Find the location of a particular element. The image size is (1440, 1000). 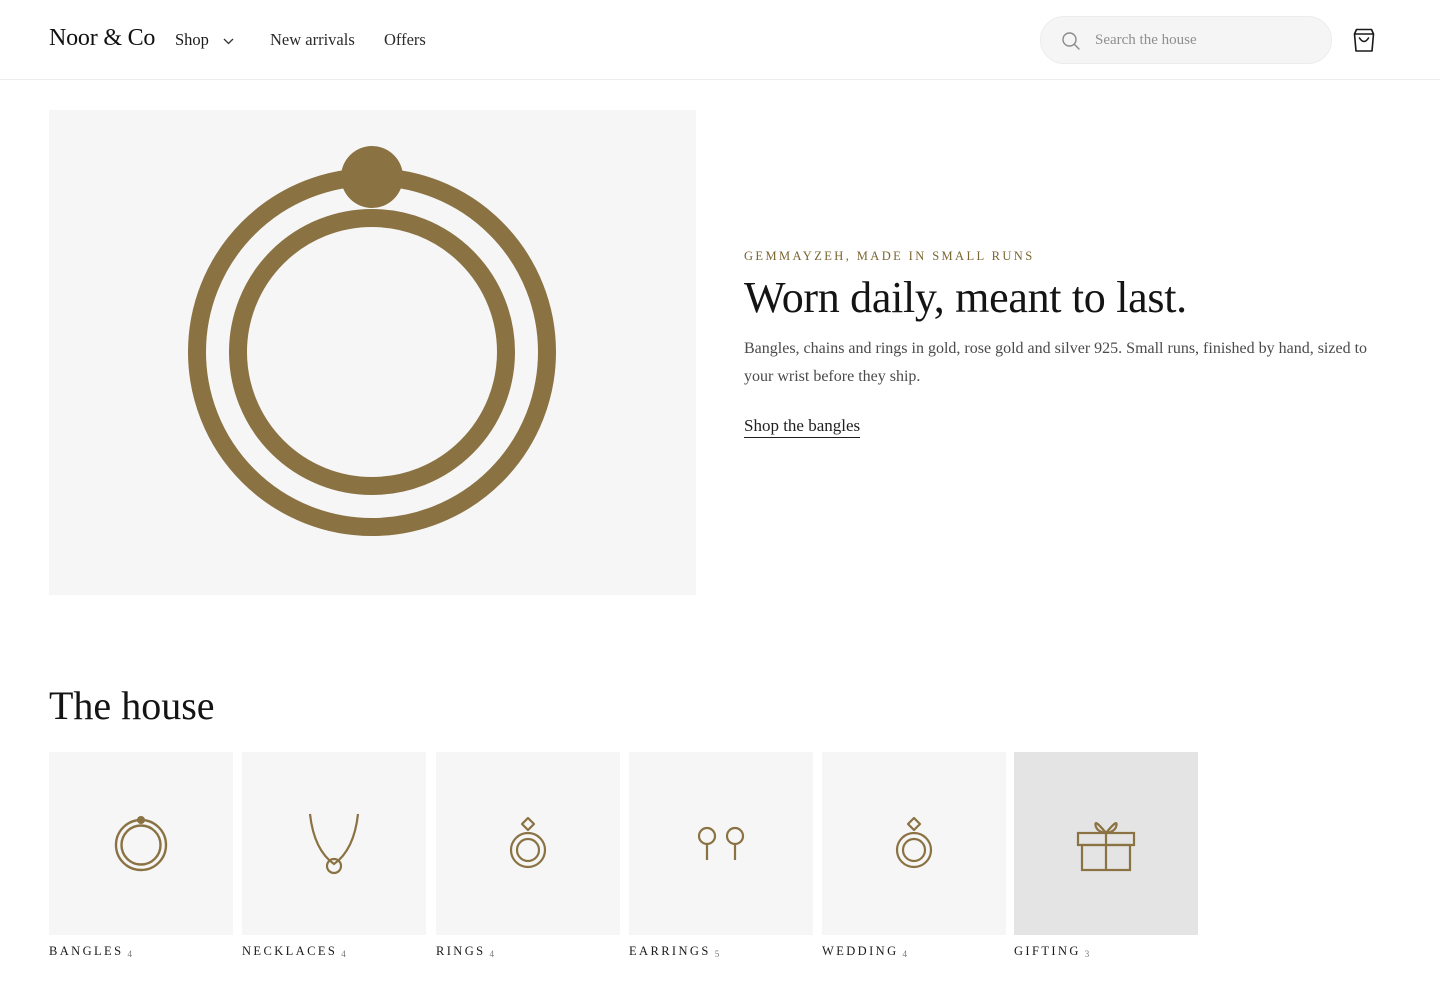

ring-icon is located at coordinates (528, 842).